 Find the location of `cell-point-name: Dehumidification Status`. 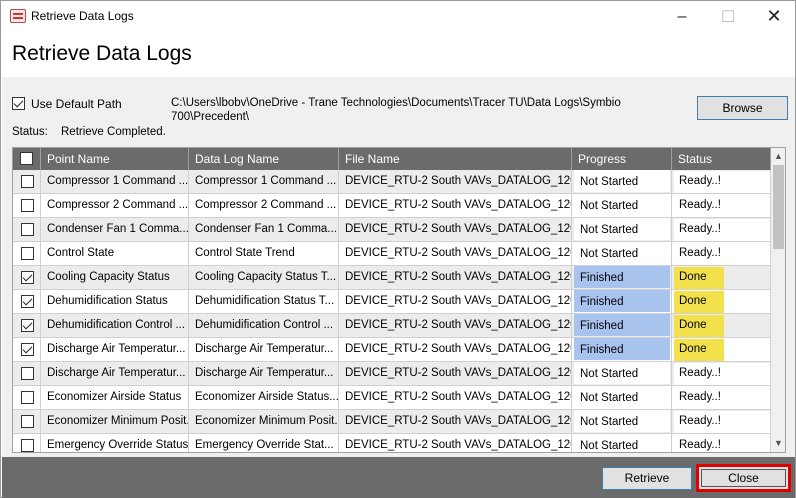

cell-point-name: Dehumidification Status is located at coordinates (115, 302).